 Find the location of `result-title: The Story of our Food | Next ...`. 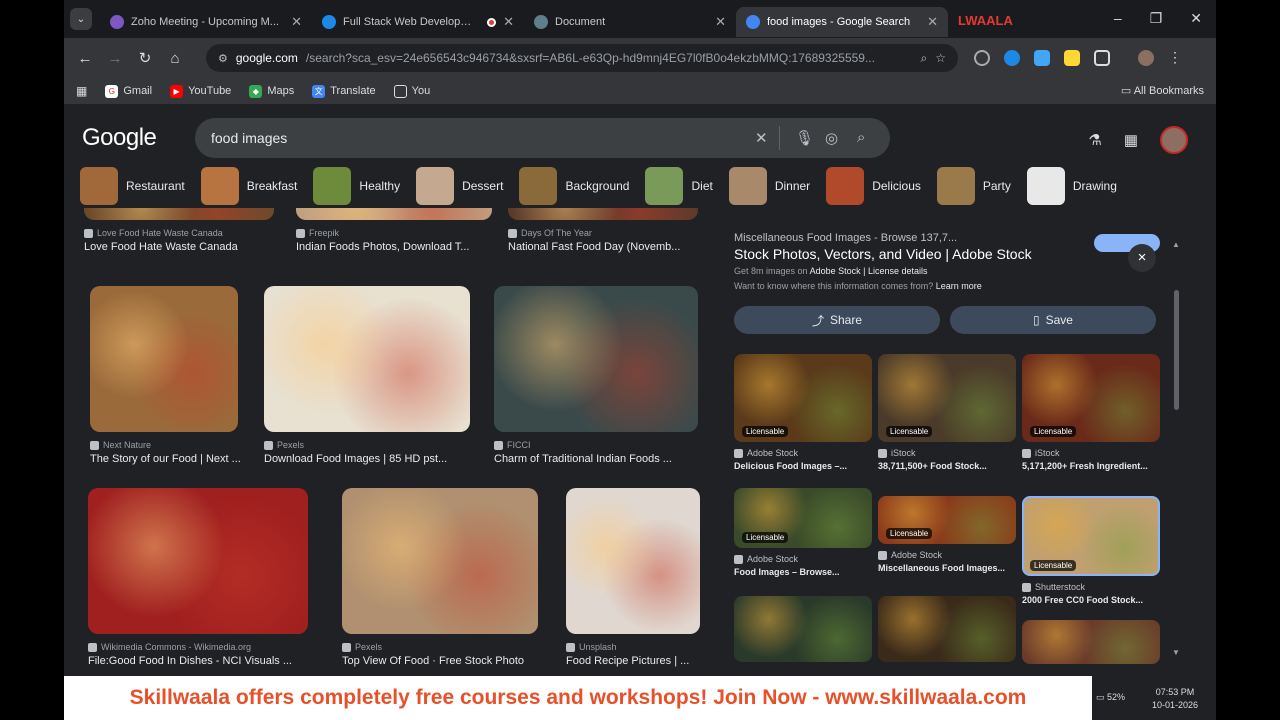

result-title: The Story of our Food | Next ... is located at coordinates (171, 459).